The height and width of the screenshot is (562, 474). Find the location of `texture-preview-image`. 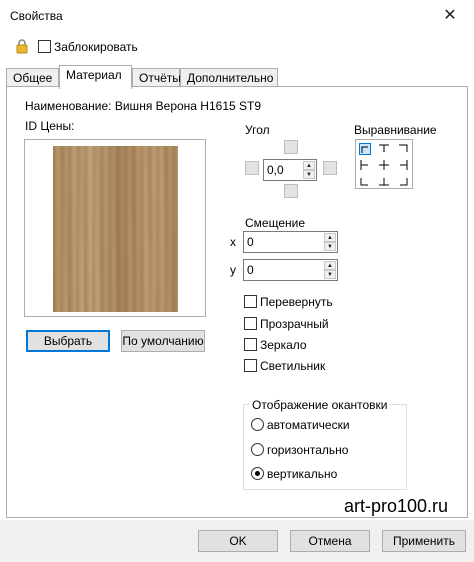

texture-preview-image is located at coordinates (115, 229).